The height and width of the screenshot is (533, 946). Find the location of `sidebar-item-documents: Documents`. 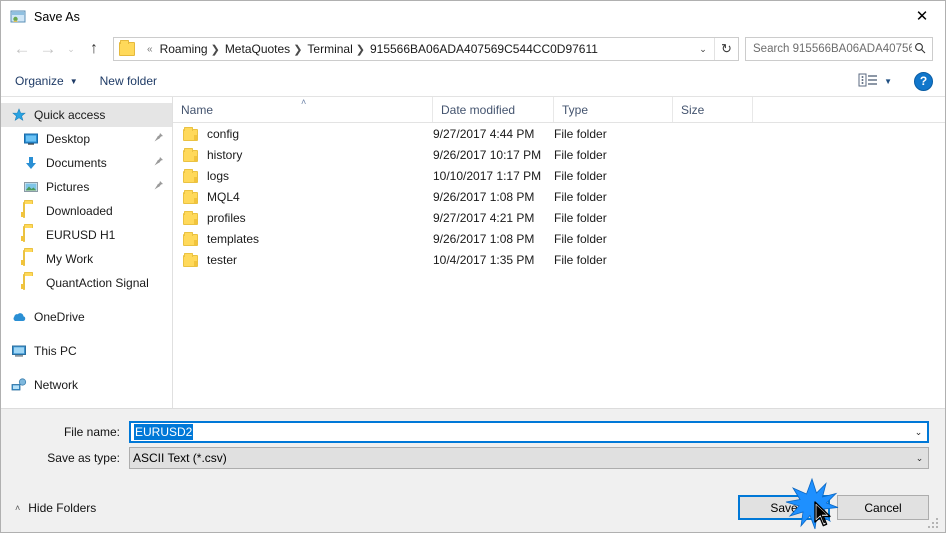

sidebar-item-documents: Documents is located at coordinates (86, 163).